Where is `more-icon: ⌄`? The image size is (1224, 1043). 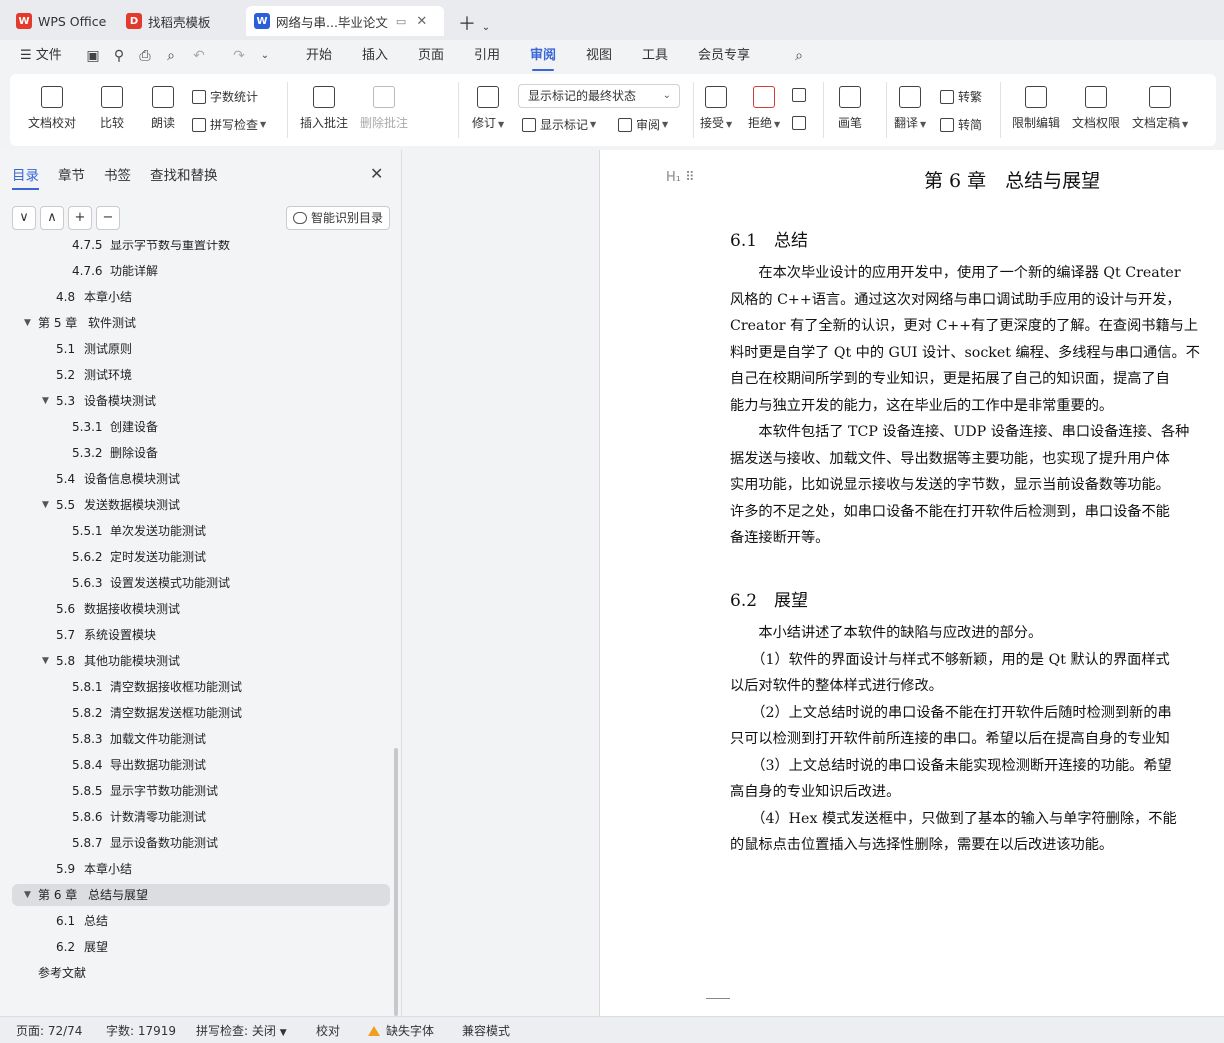
more-icon: ⌄ is located at coordinates (265, 56).